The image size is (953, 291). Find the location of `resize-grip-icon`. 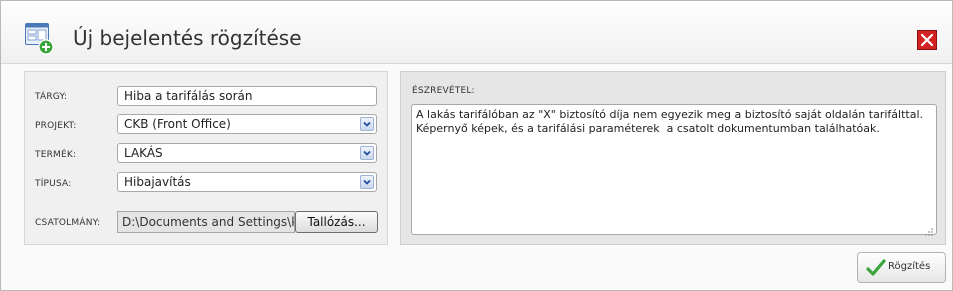

resize-grip-icon is located at coordinates (929, 229).